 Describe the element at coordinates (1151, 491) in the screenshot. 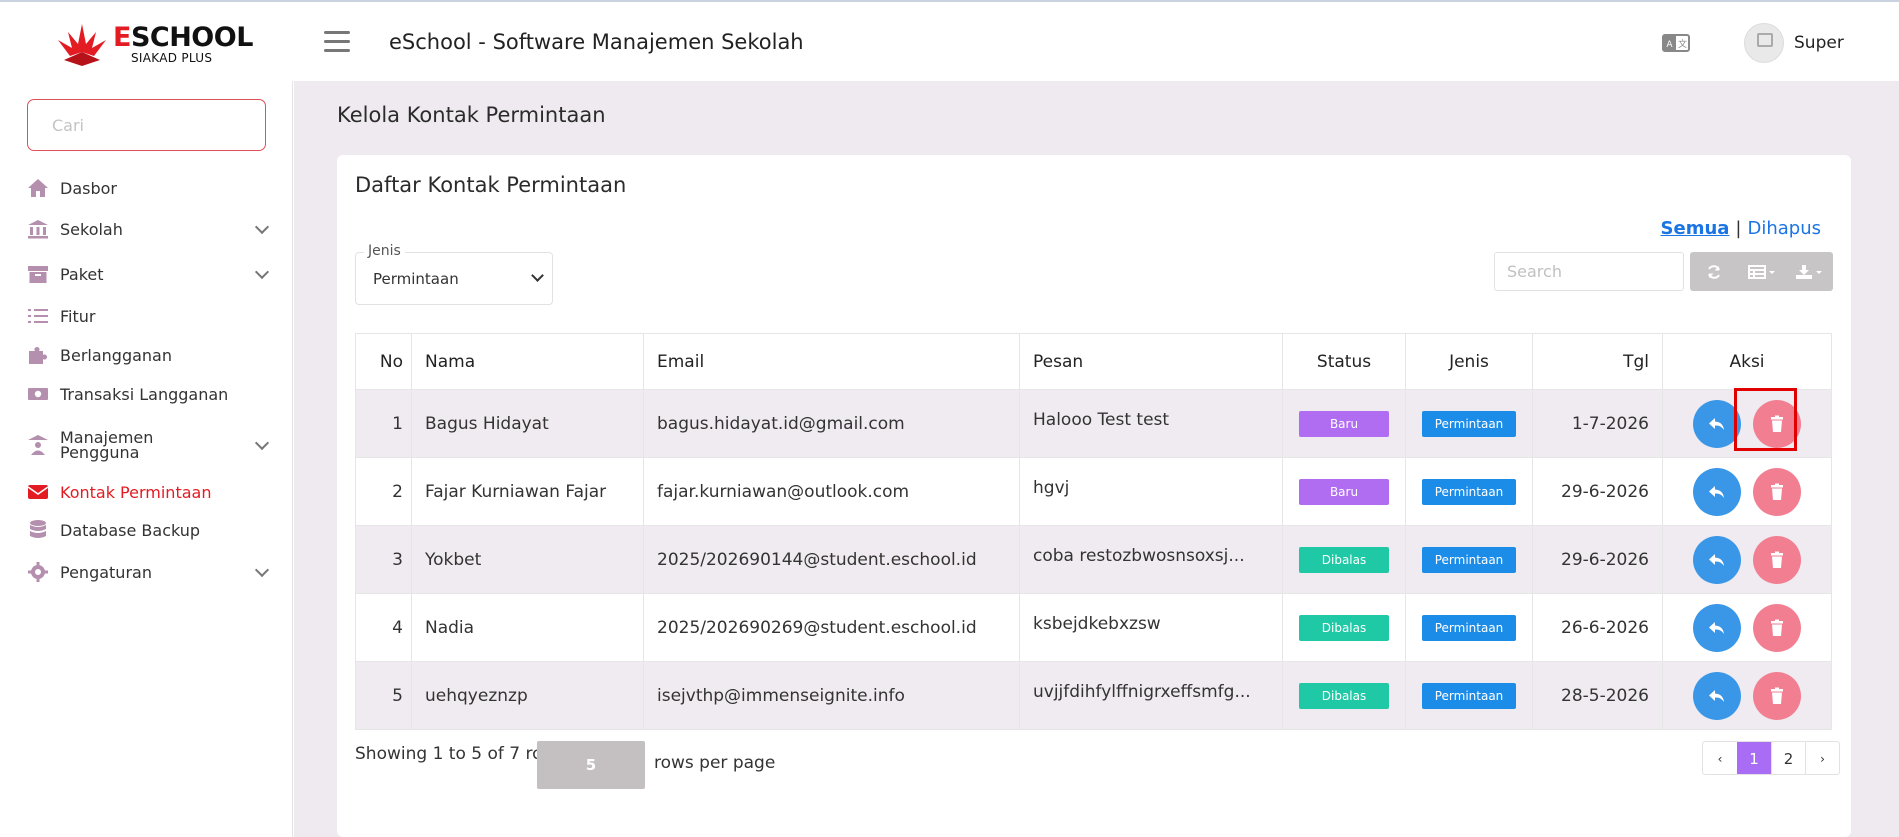

I see `cell-pesan: hgvj` at that location.